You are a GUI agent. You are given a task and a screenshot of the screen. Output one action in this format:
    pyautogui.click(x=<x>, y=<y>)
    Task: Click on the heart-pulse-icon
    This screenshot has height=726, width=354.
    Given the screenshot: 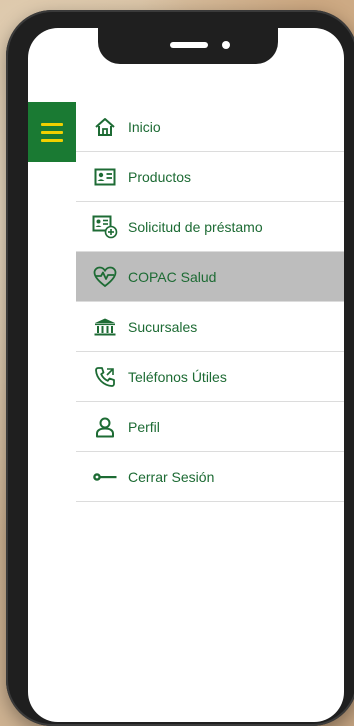 What is the action you would take?
    pyautogui.click(x=105, y=277)
    